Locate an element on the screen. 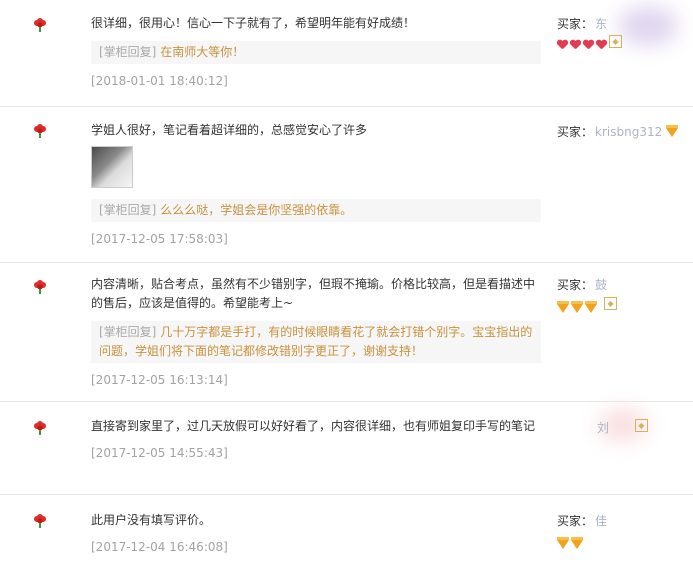  buyer-info: 买家：鼓 is located at coordinates (582, 285).